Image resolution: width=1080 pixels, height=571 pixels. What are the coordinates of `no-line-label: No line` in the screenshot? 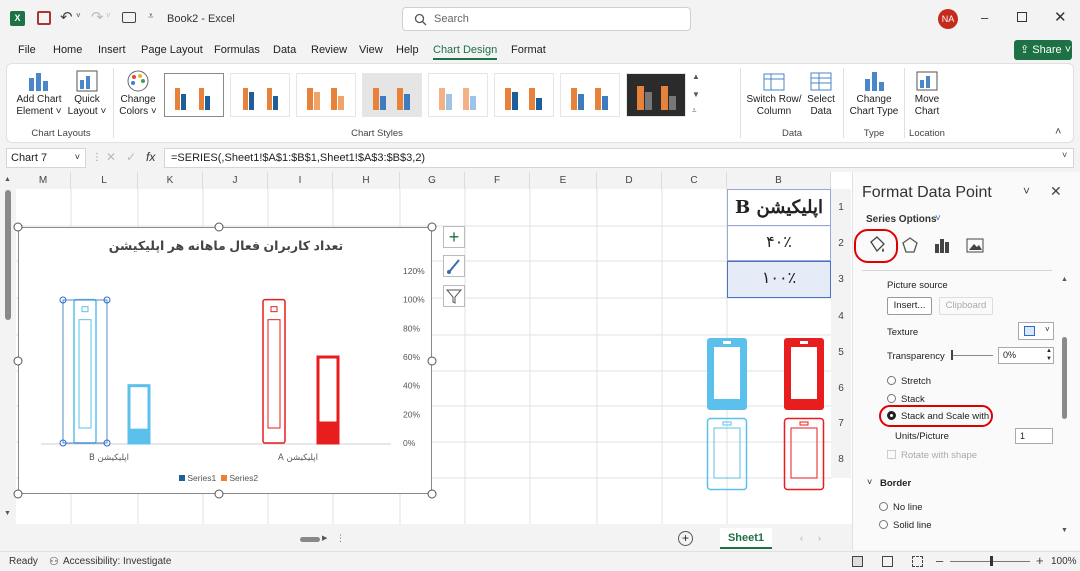 It's located at (908, 507).